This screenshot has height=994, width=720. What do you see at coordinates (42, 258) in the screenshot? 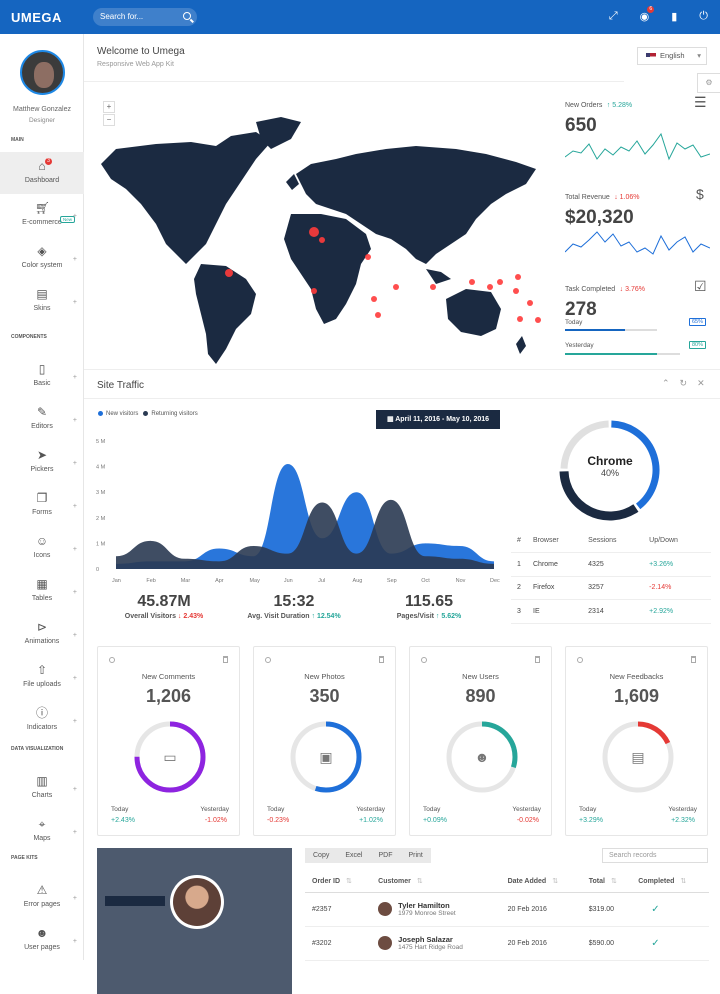
I see `sidebar-item-color-system: ◈Color system+` at bounding box center [42, 258].